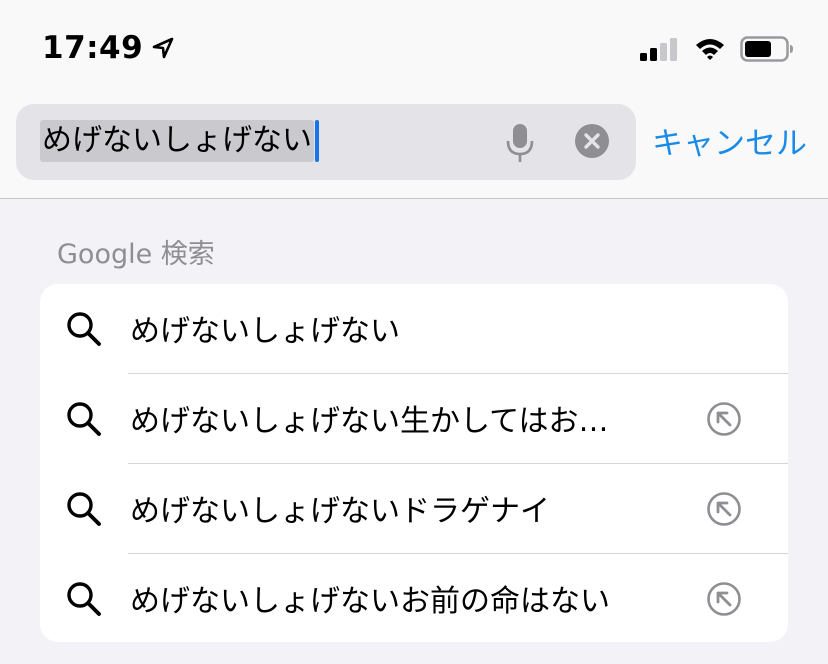  Describe the element at coordinates (265, 331) in the screenshot. I see `suggestion-label: めげないしょげない` at that location.